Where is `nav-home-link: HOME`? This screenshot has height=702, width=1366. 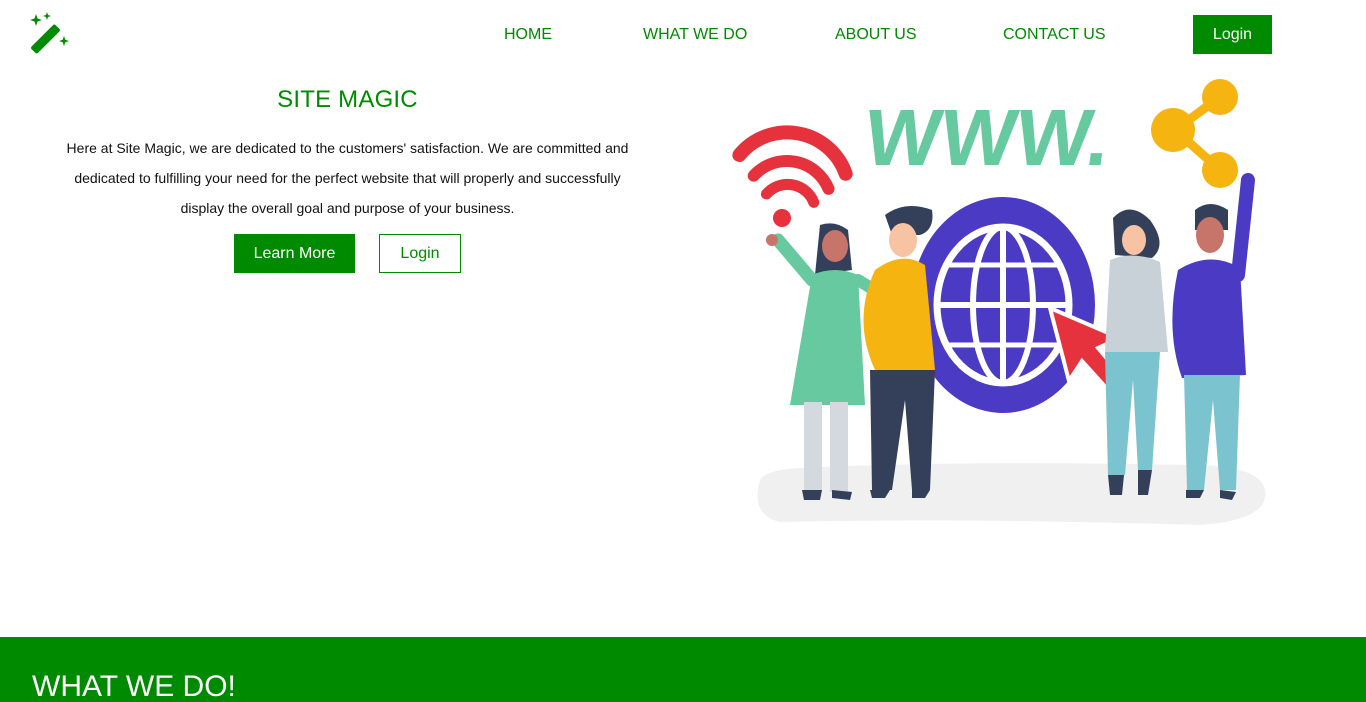
nav-home-link: HOME is located at coordinates (528, 35).